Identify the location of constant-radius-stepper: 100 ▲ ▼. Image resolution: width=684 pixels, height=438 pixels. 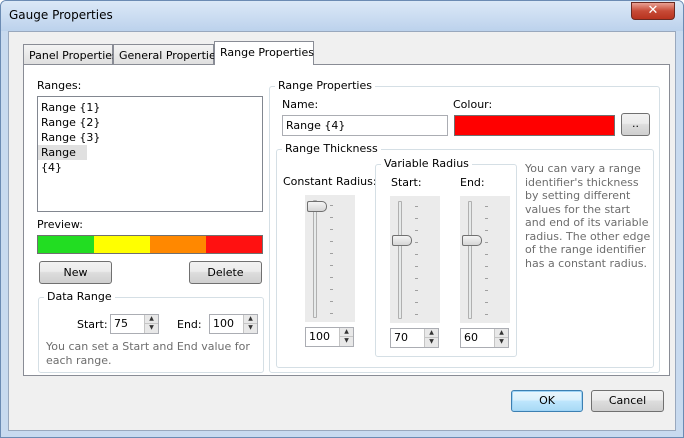
(329, 337).